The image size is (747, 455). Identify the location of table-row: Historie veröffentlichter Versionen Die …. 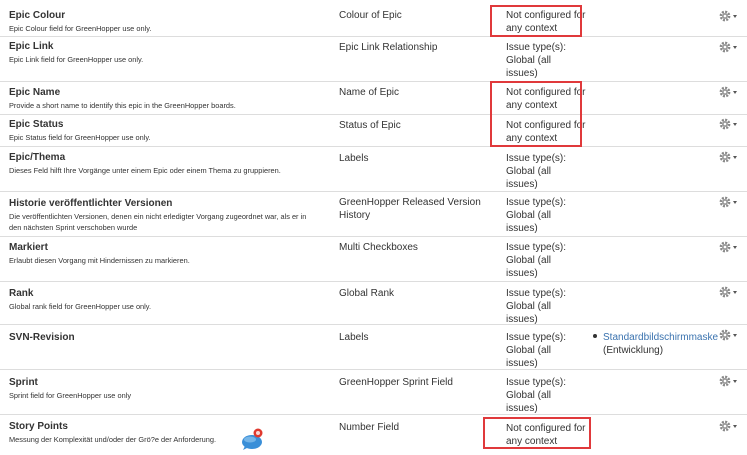
(373, 214).